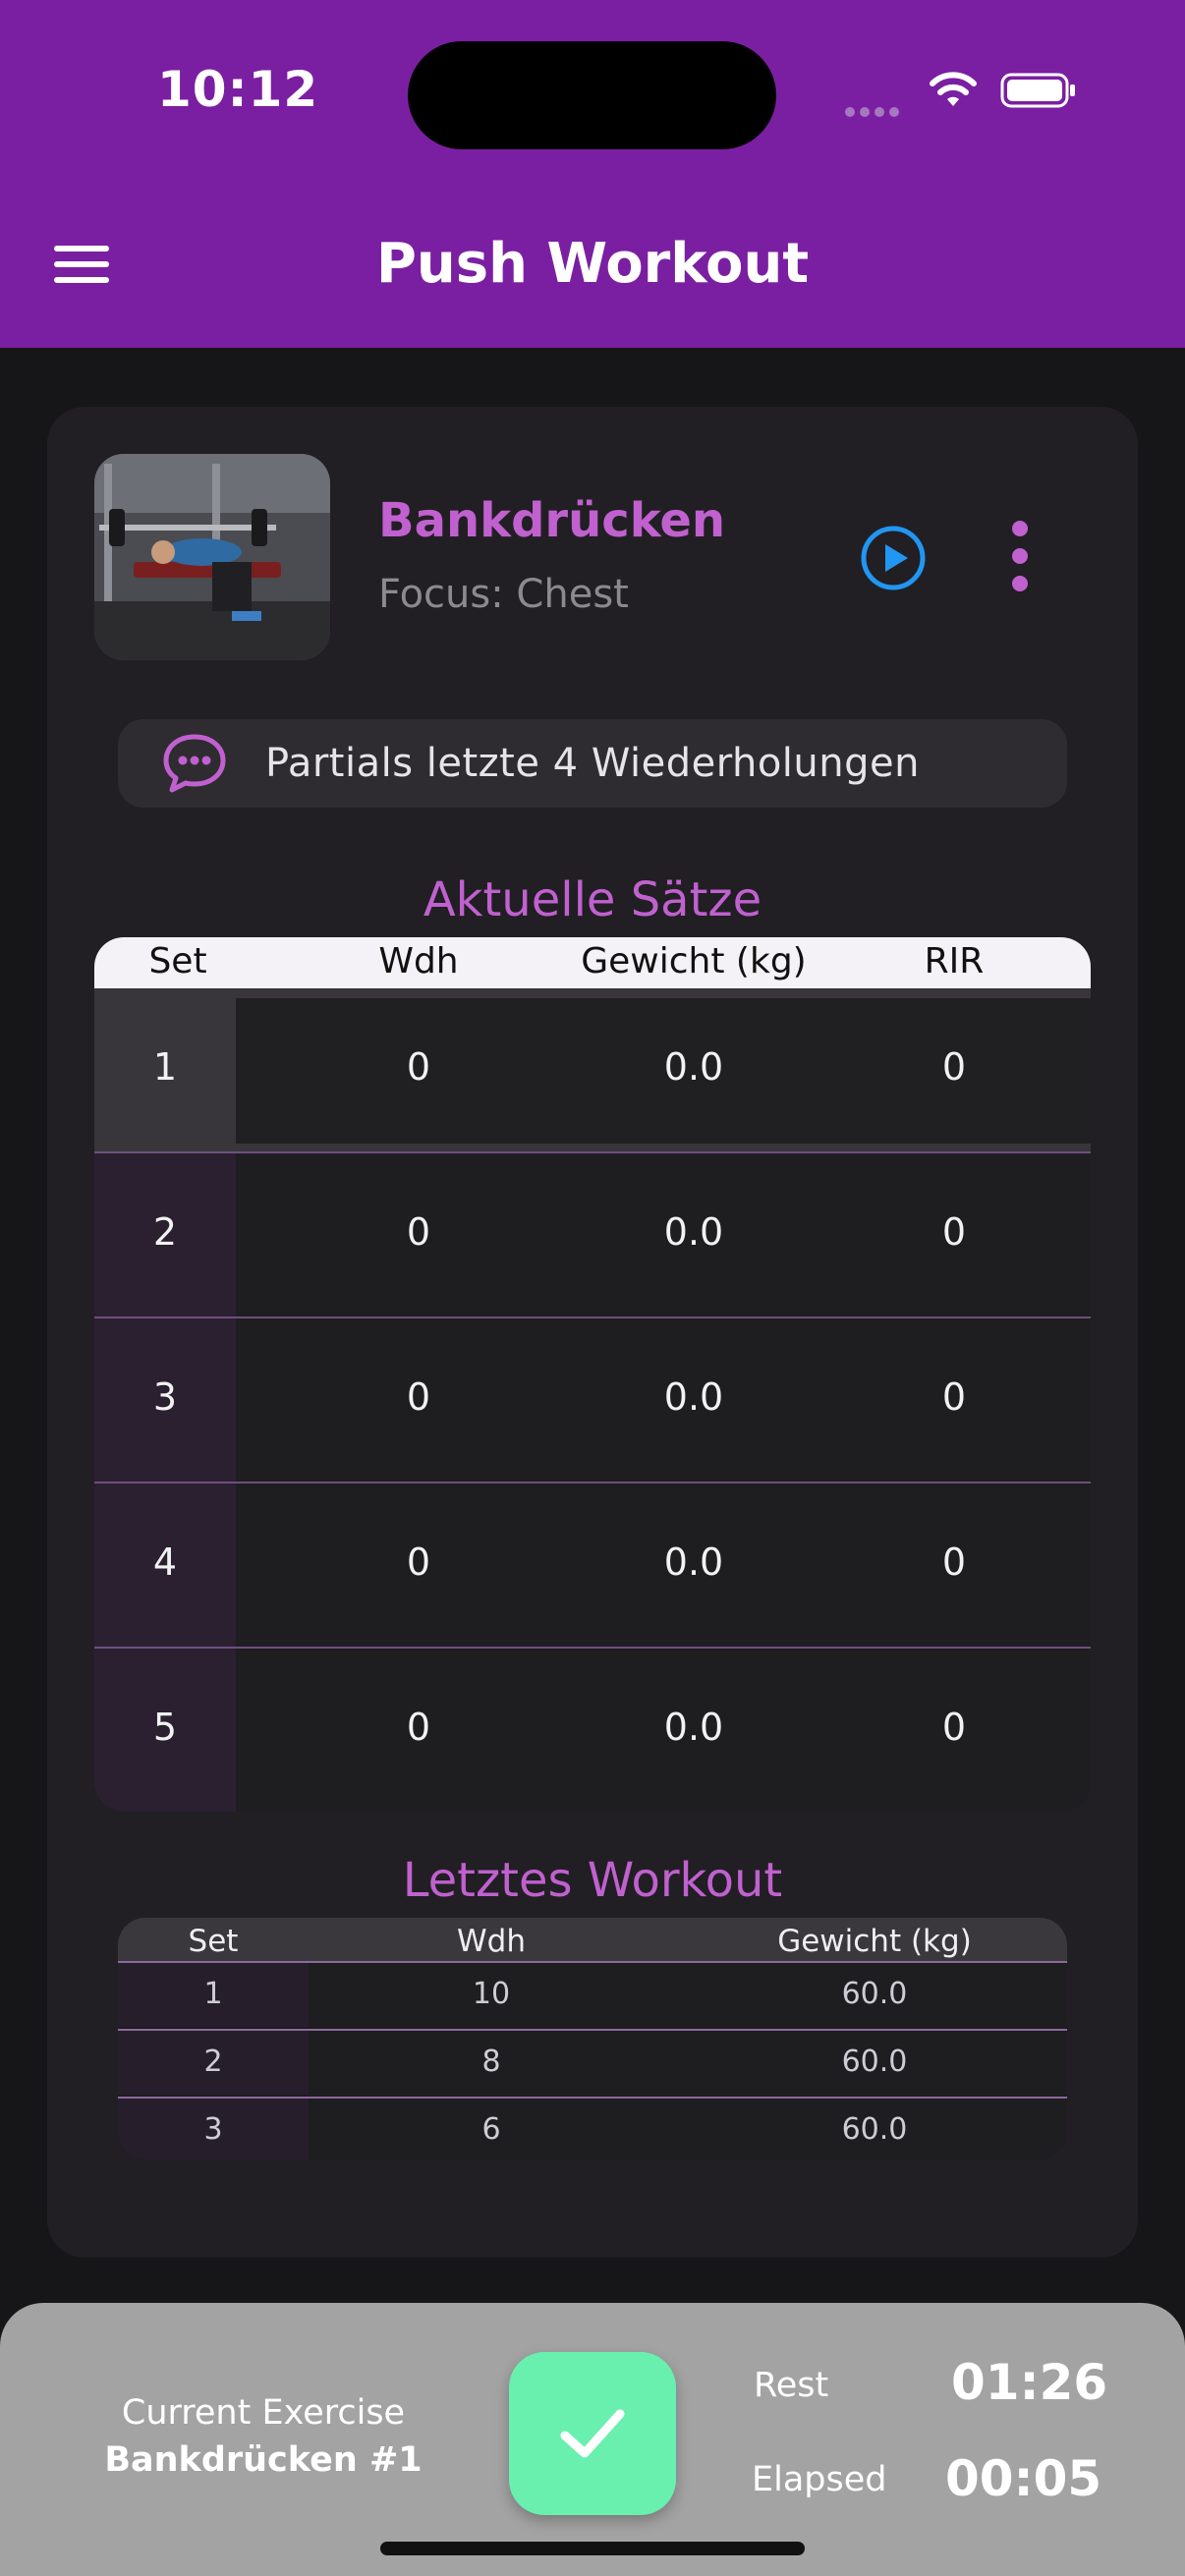 The height and width of the screenshot is (2576, 1185). I want to click on table-row: 1 0 0.0 0, so click(592, 1070).